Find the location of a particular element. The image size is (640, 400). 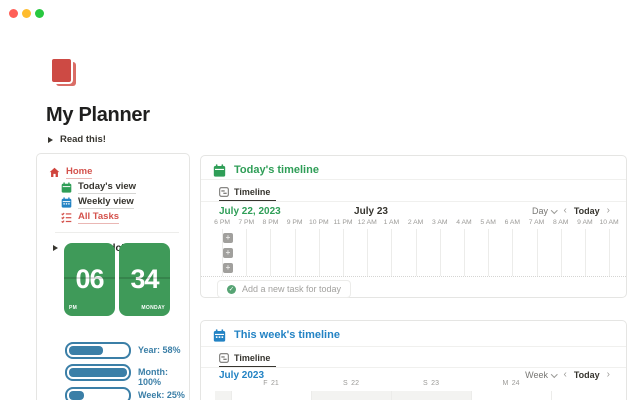

clock-hour: 06 is located at coordinates (89, 279).